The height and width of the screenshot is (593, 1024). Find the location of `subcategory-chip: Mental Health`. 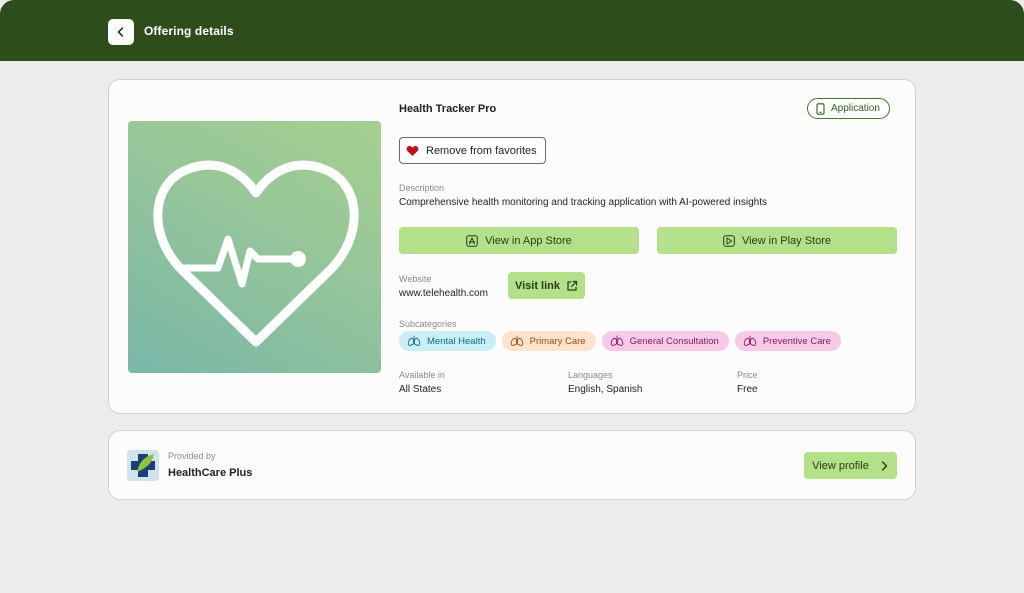

subcategory-chip: Mental Health is located at coordinates (447, 341).